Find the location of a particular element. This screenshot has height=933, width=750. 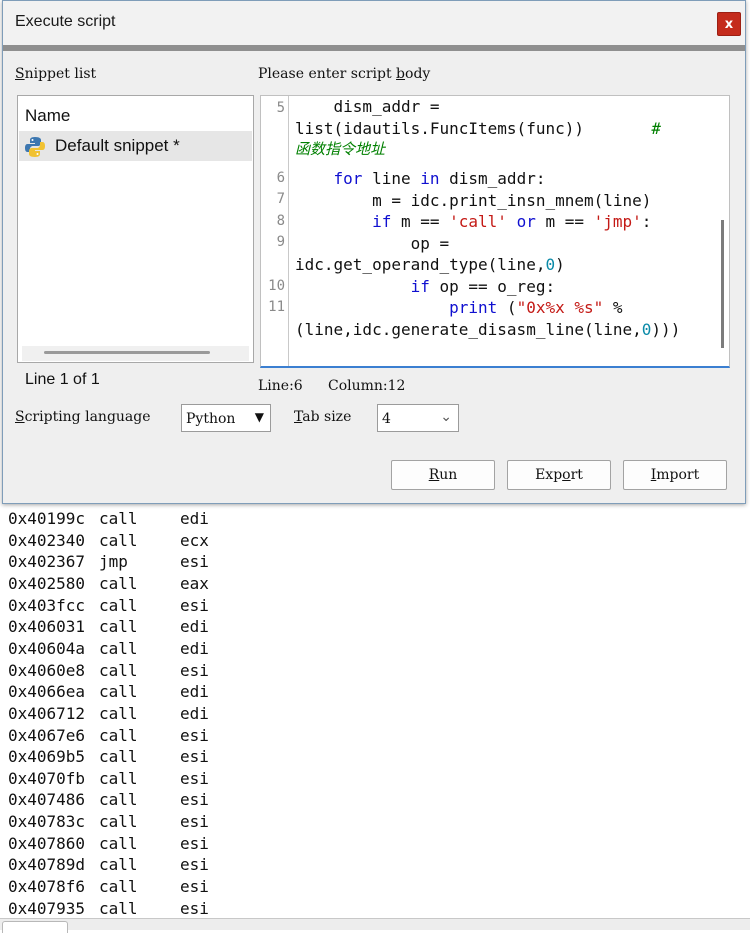

output-tab is located at coordinates (35, 927).